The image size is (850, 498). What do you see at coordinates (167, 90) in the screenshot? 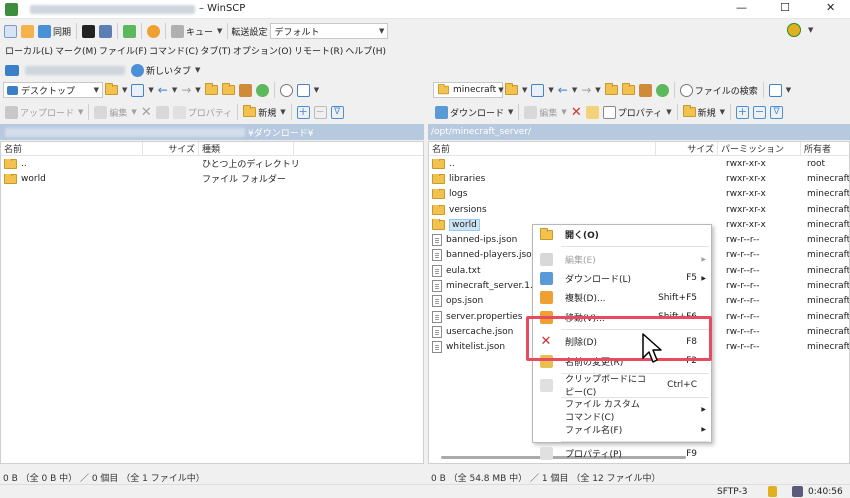
I see `left-back-button: ← ▼` at bounding box center [167, 90].